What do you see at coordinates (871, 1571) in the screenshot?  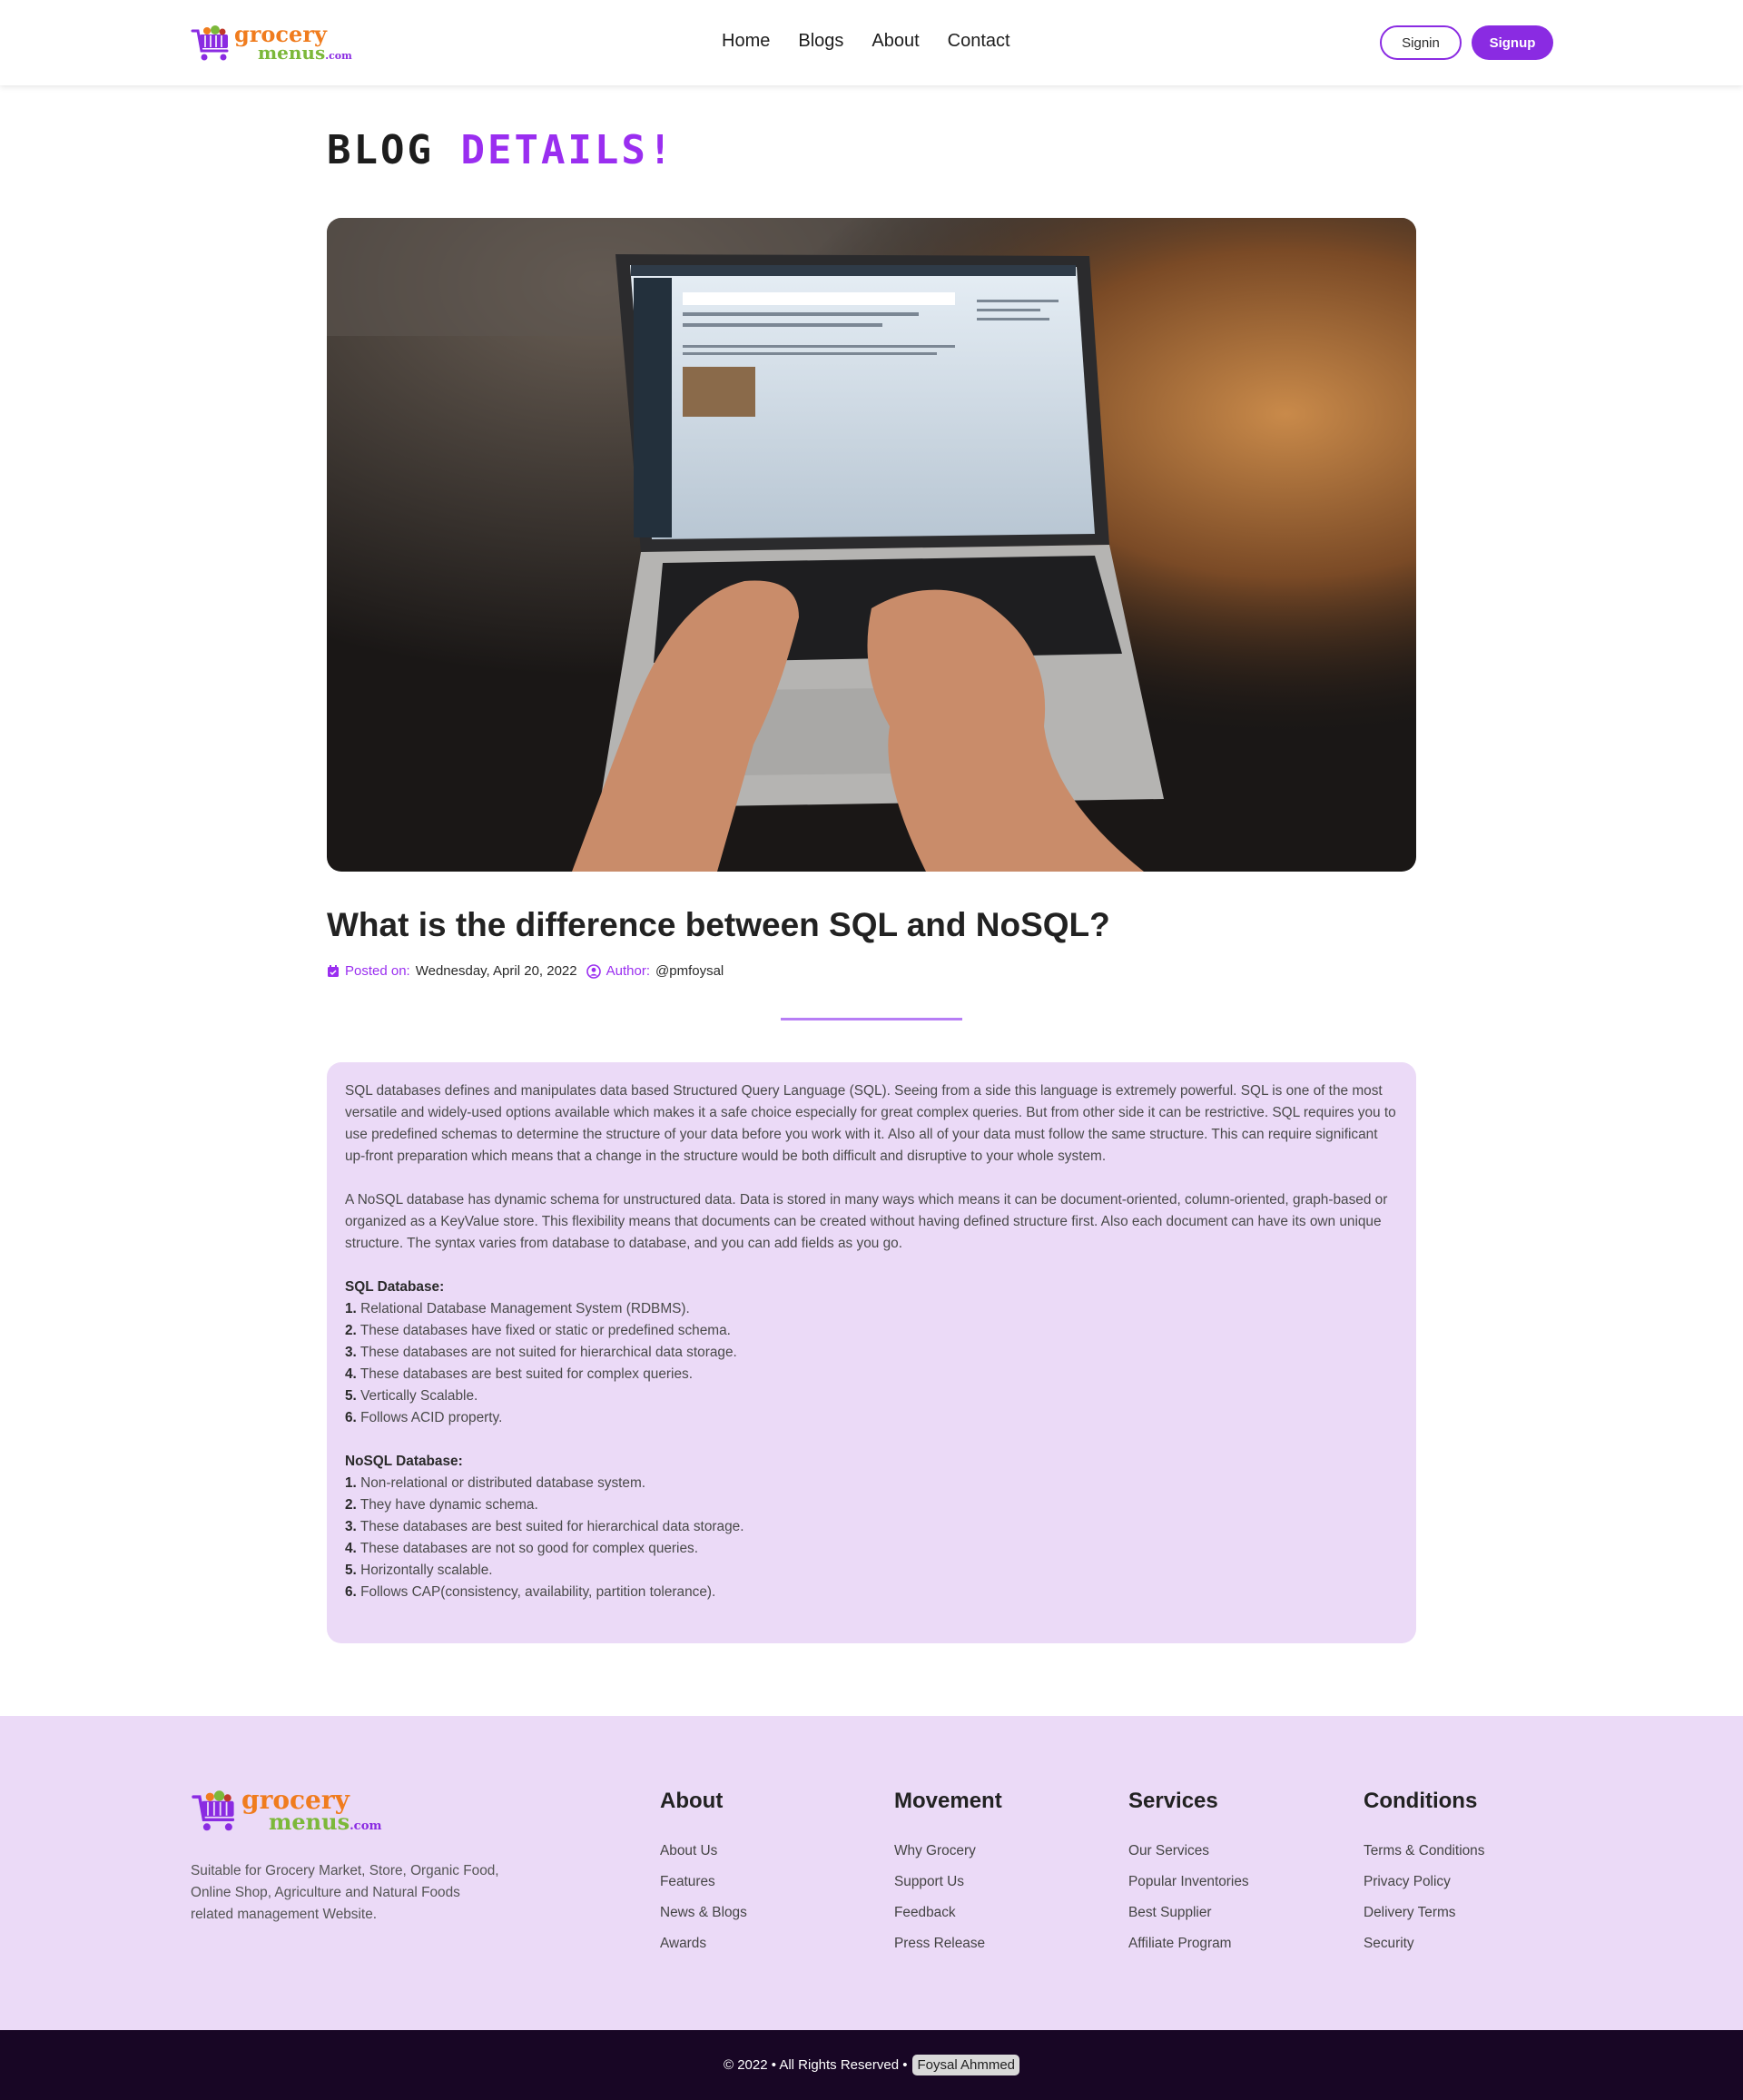 I see `list-item: 5. Horizontally scalable.` at bounding box center [871, 1571].